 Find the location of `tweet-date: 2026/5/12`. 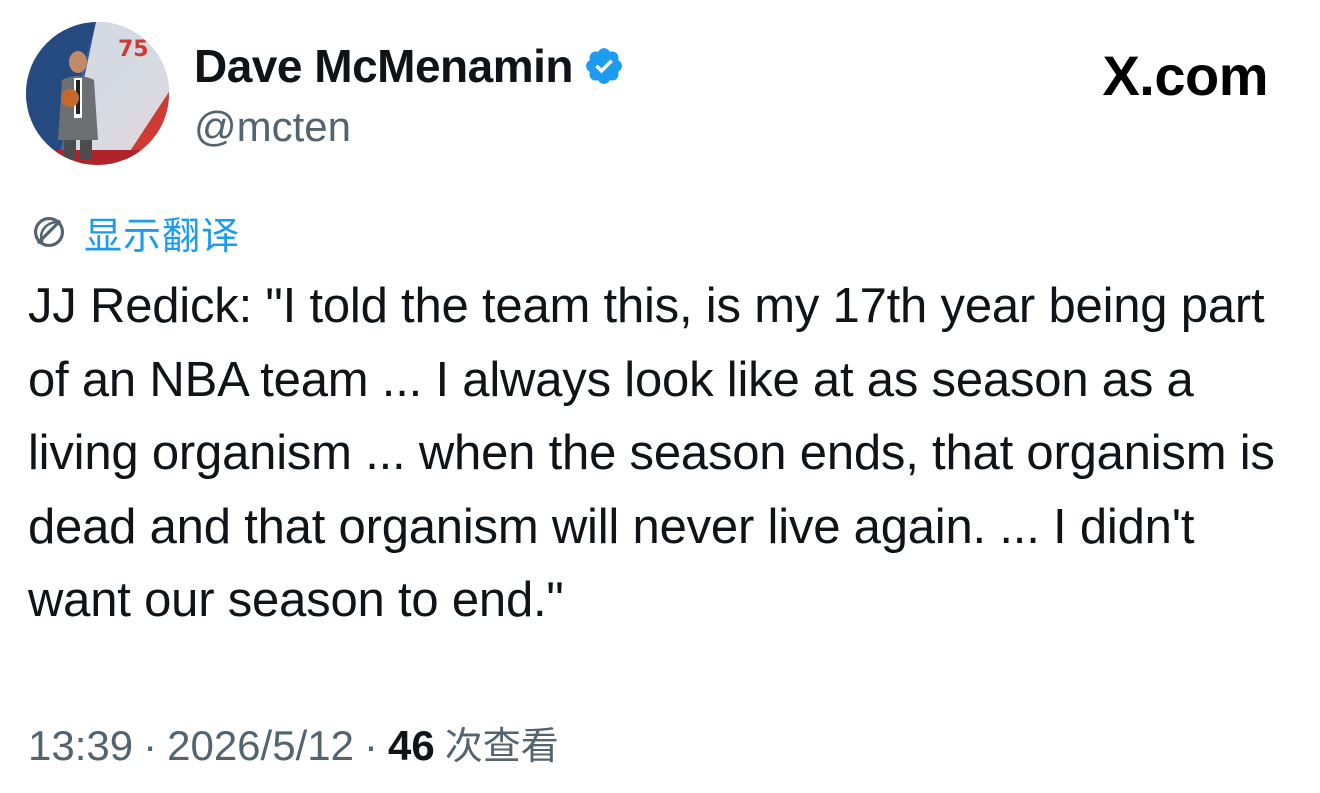

tweet-date: 2026/5/12 is located at coordinates (260, 746).